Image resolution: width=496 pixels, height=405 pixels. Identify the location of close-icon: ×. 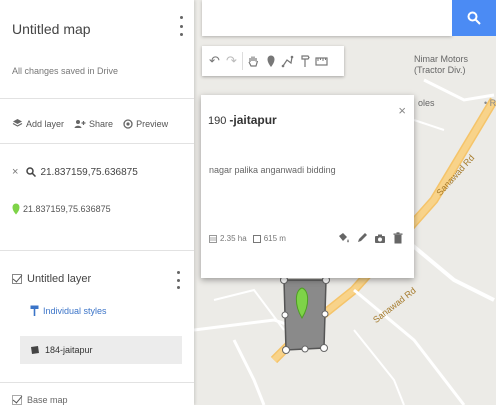
(402, 110).